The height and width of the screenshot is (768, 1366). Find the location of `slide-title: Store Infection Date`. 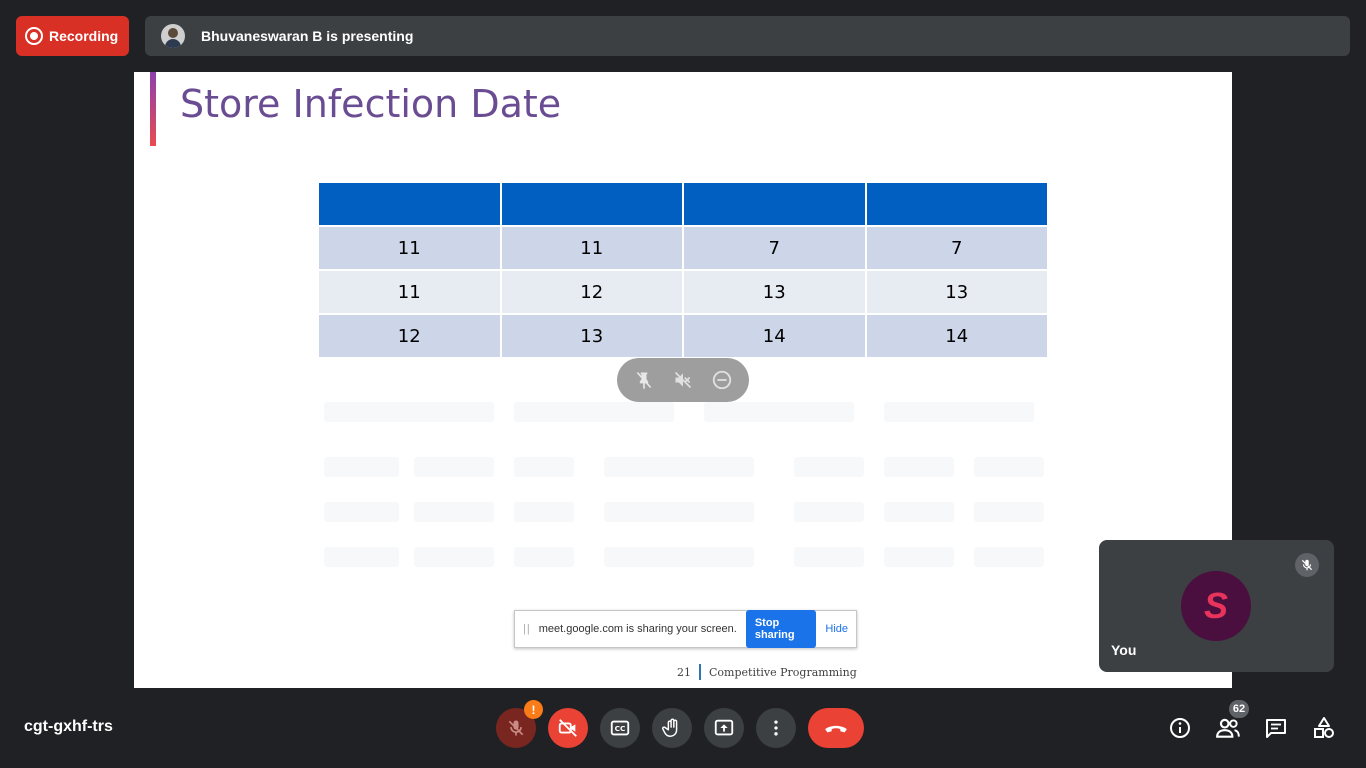

slide-title: Store Infection Date is located at coordinates (371, 104).